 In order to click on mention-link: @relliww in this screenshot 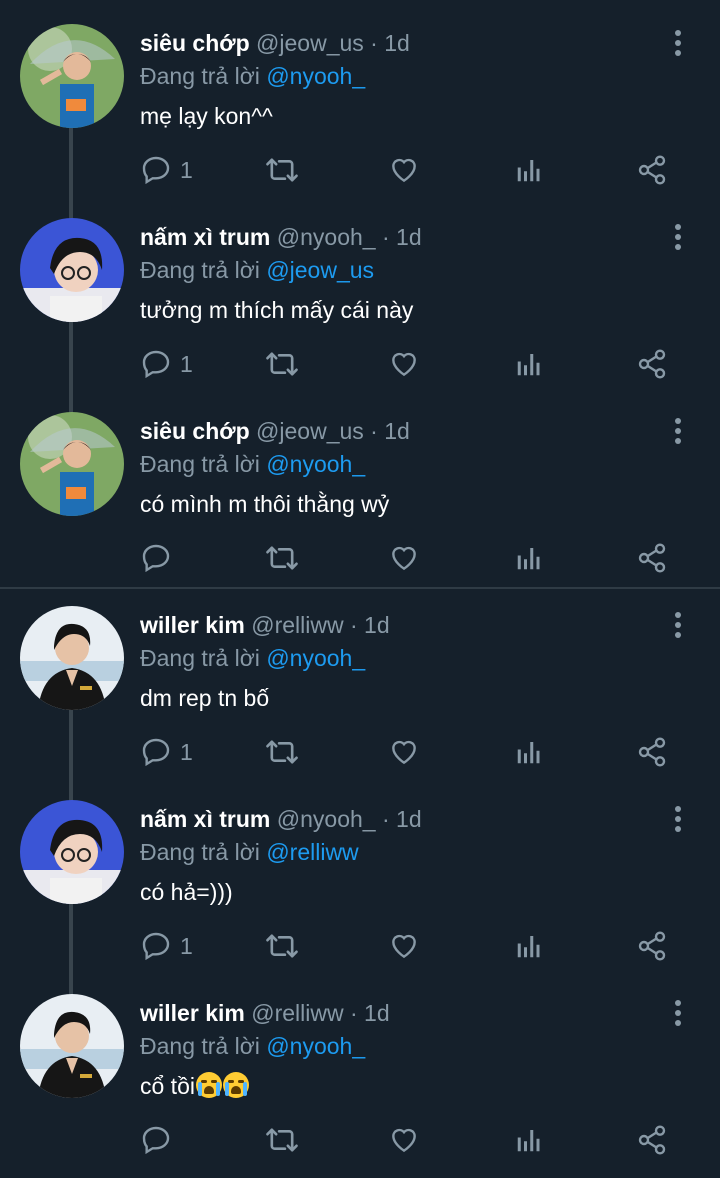, I will do `click(312, 852)`.